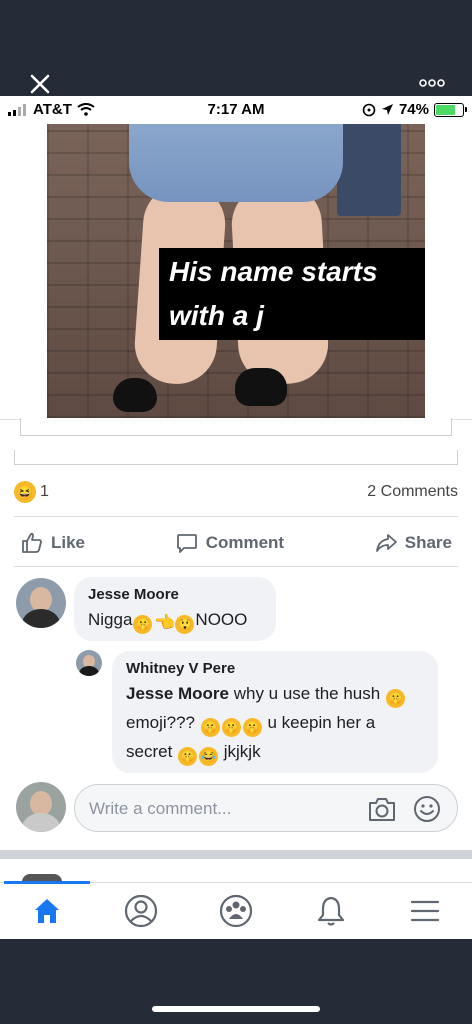  Describe the element at coordinates (186, 543) in the screenshot. I see `speech-bubble-icon` at that location.